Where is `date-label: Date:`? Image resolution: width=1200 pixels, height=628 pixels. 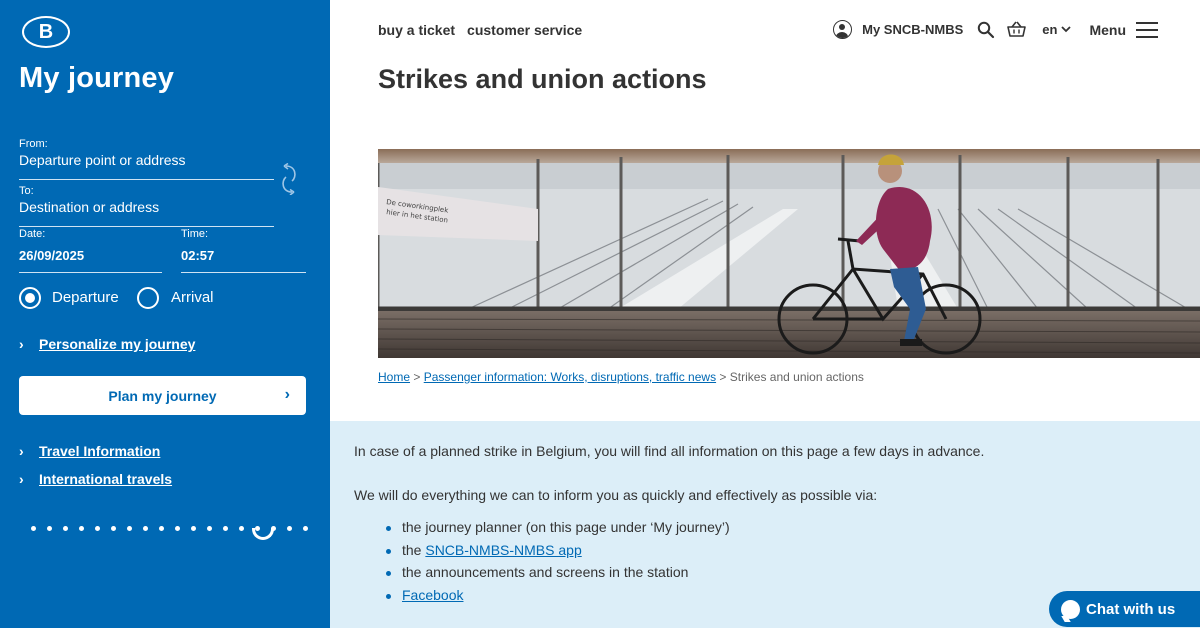
date-label: Date: is located at coordinates (32, 234).